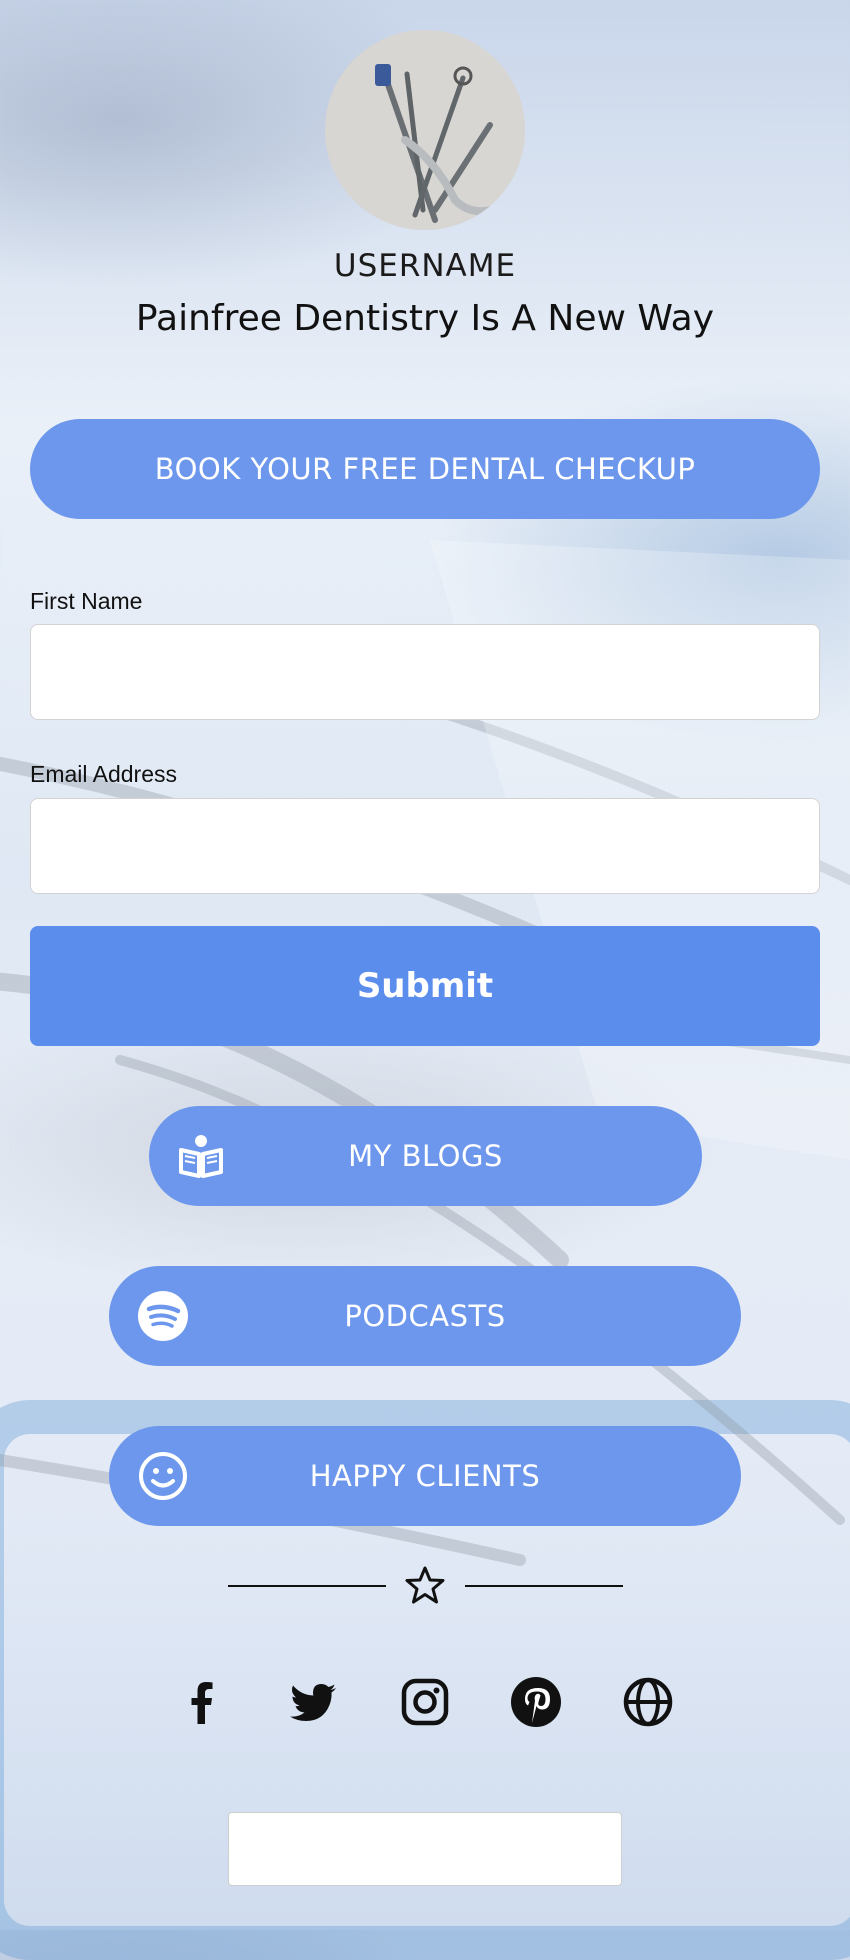 Image resolution: width=850 pixels, height=1960 pixels. What do you see at coordinates (648, 1702) in the screenshot?
I see `globe-icon` at bounding box center [648, 1702].